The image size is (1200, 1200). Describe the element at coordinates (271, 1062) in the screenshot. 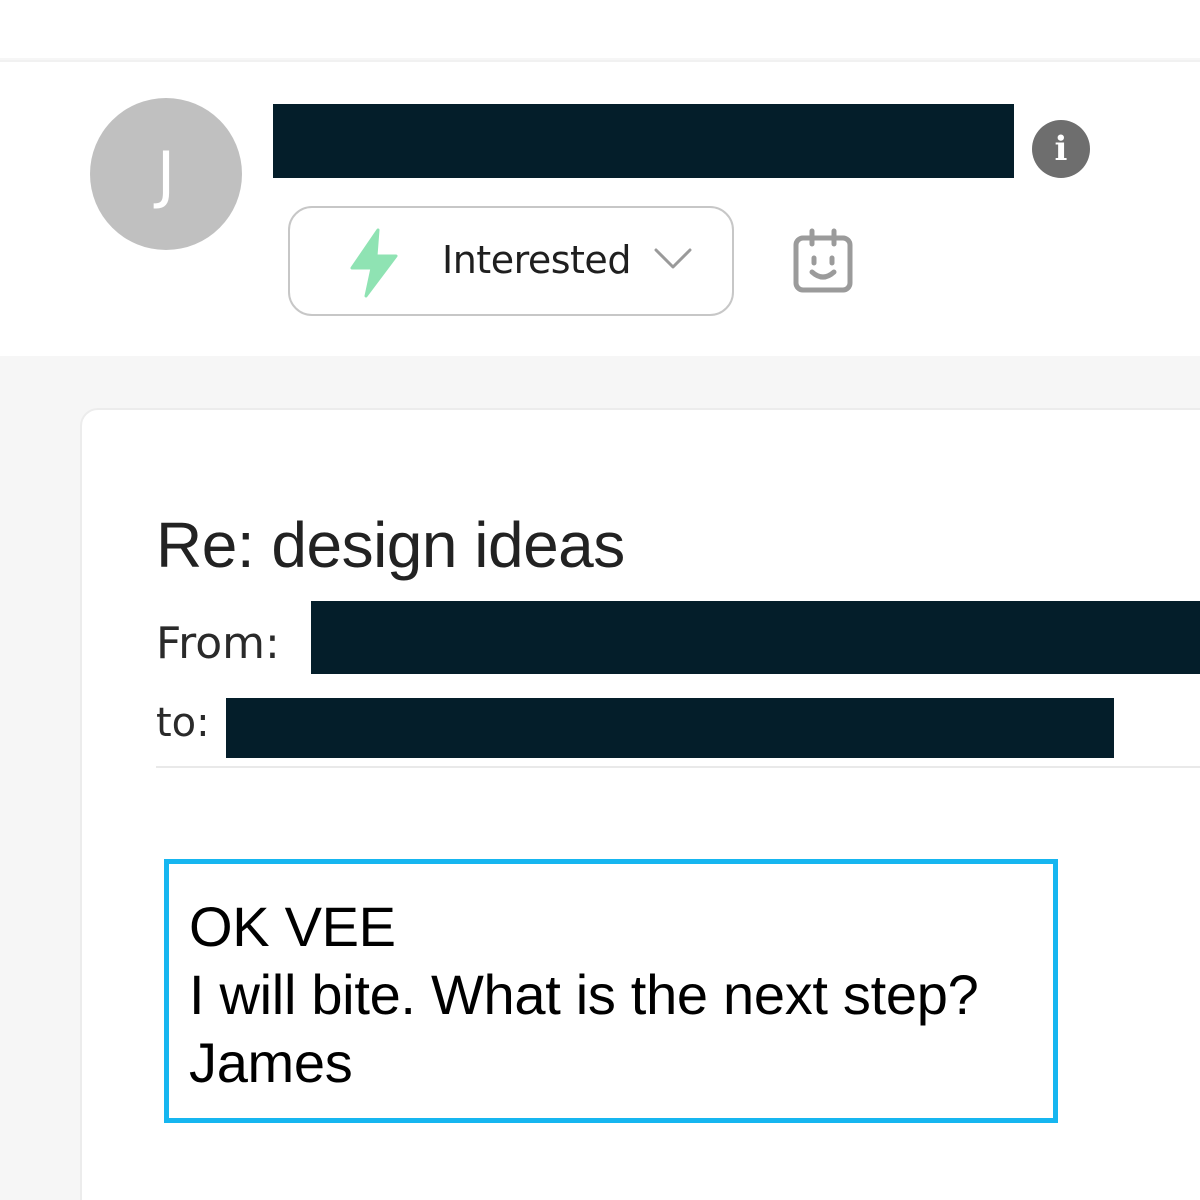

I see `message-line: James` at that location.